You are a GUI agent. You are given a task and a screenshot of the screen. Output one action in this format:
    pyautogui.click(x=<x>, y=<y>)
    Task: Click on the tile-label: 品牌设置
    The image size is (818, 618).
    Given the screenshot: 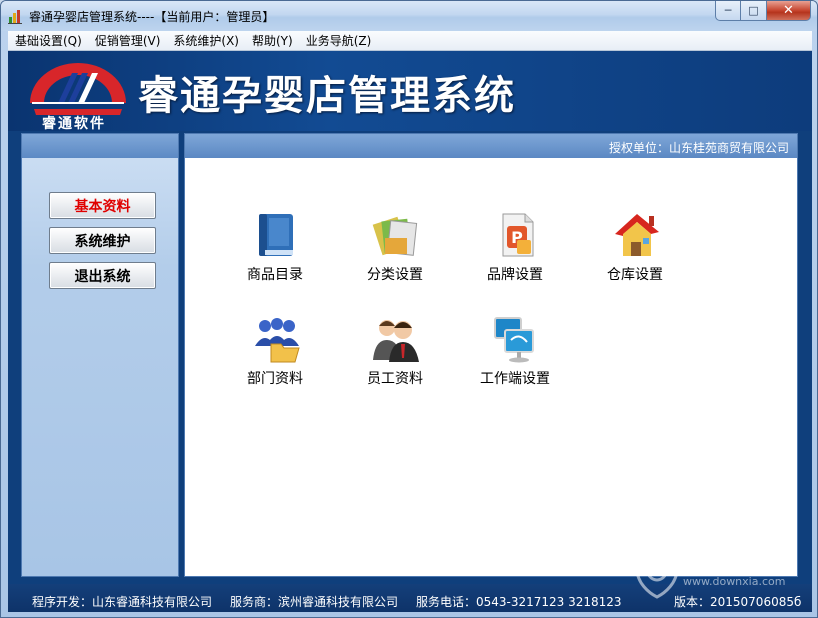 What is the action you would take?
    pyautogui.click(x=515, y=275)
    